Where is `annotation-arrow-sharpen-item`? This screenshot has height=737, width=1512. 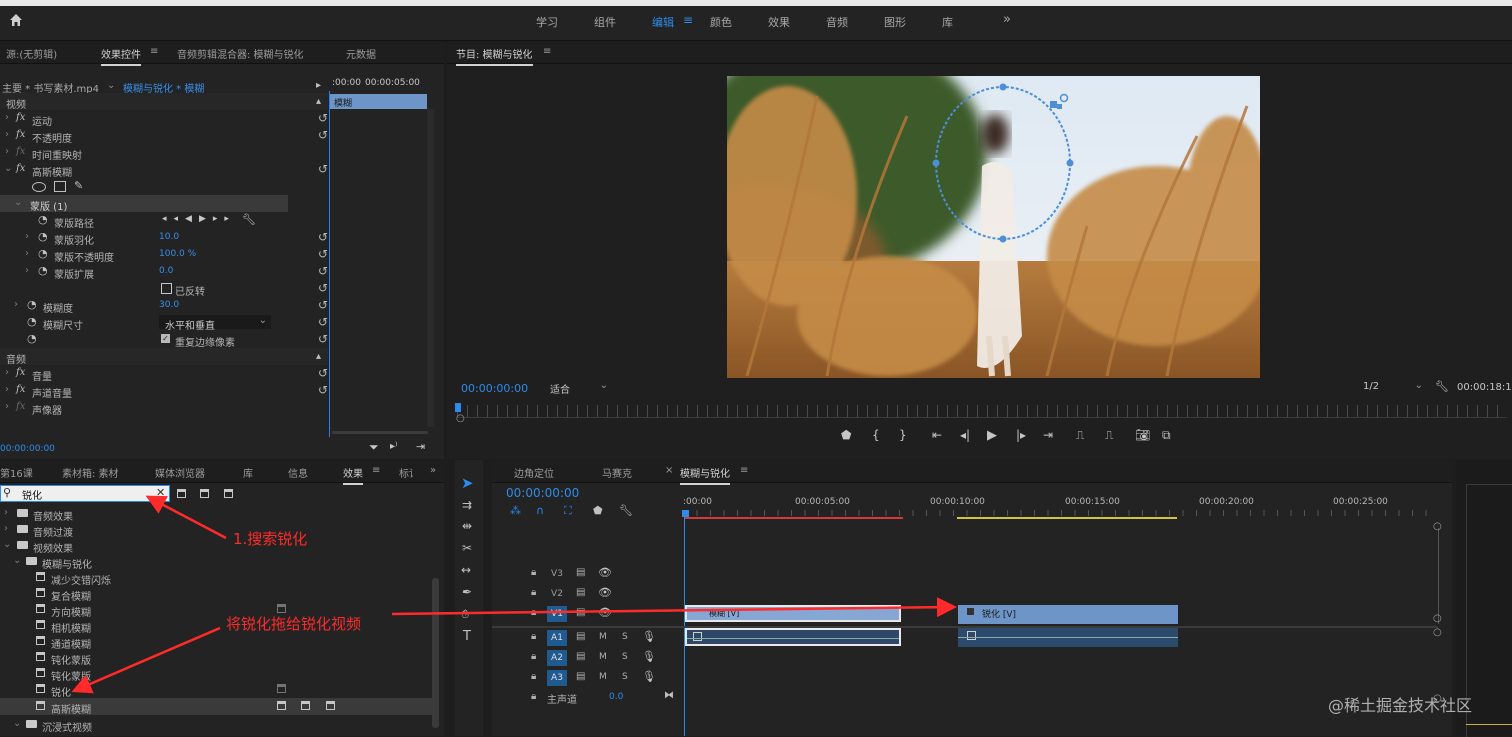
annotation-arrow-sharpen-item is located at coordinates (146, 660).